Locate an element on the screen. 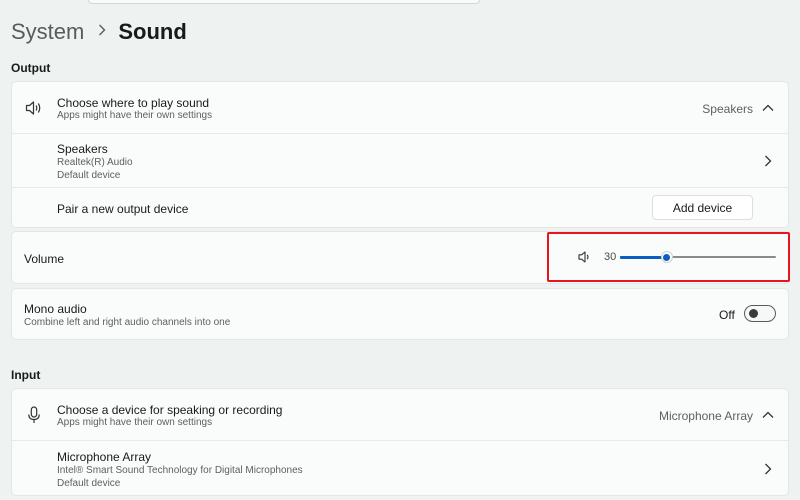 The width and height of the screenshot is (800, 500). microphone-icon is located at coordinates (34, 415).